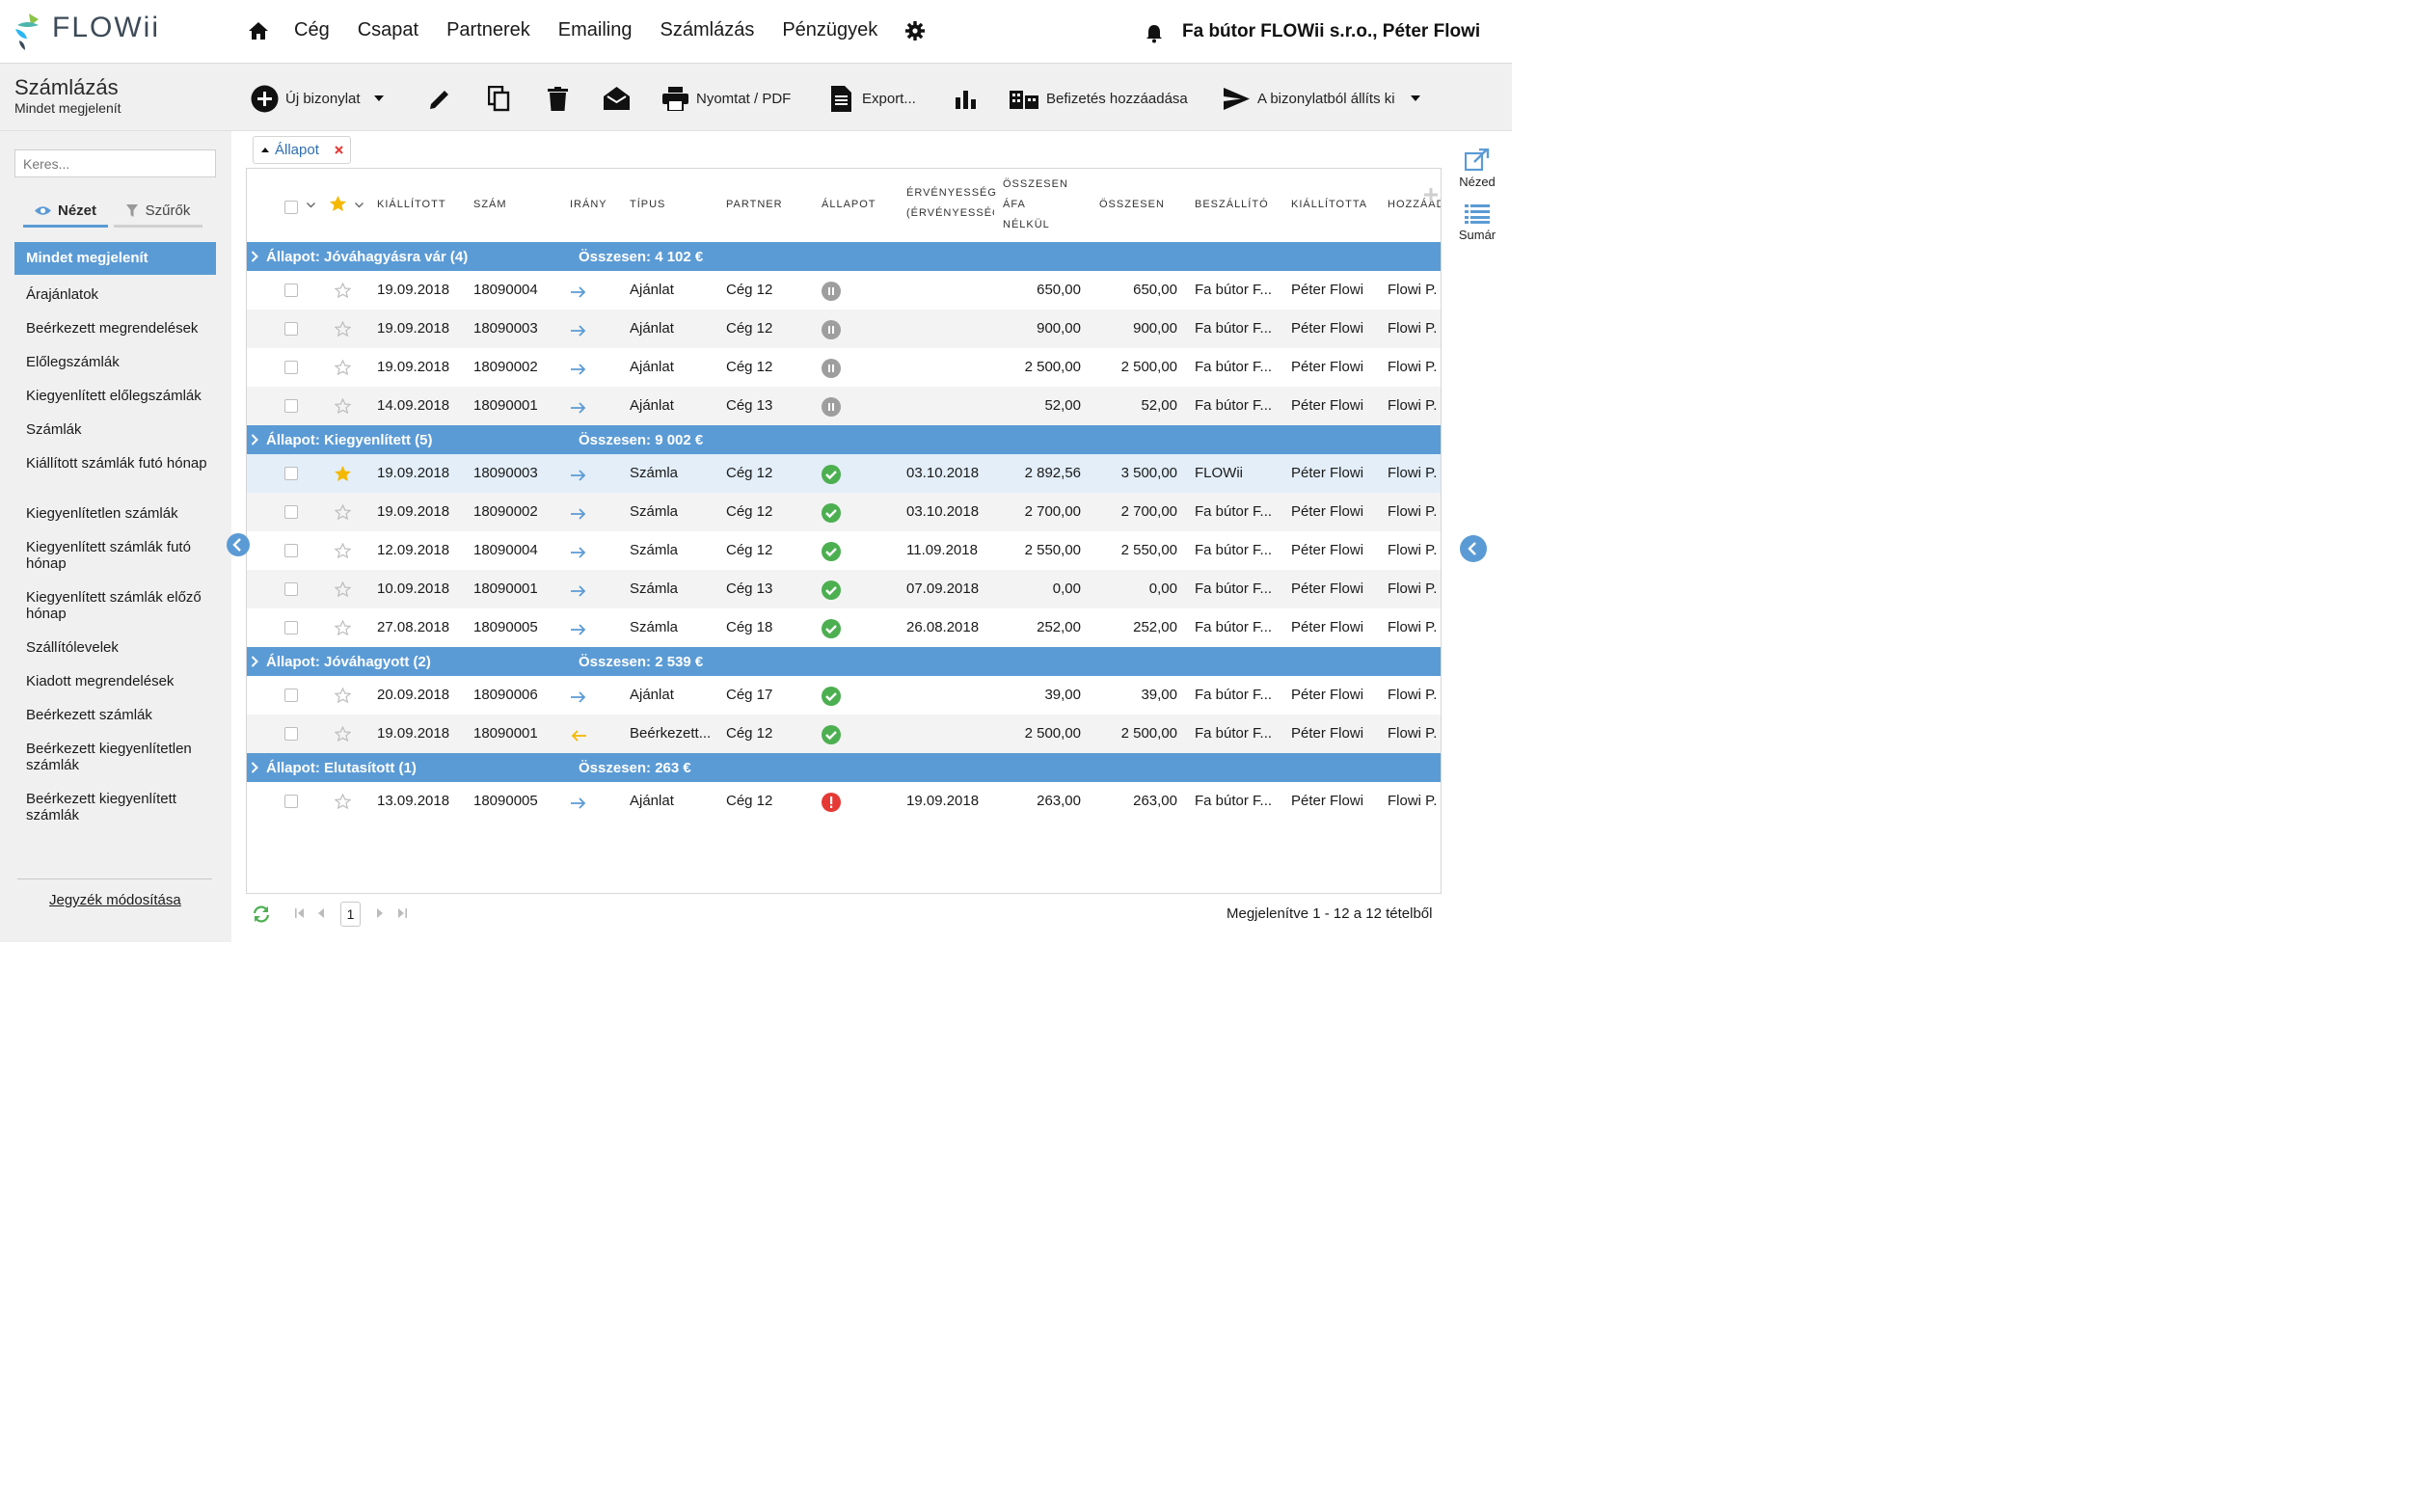 This screenshot has width=2426, height=1512. Describe the element at coordinates (726, 98) in the screenshot. I see `print-pdf-button: Nyomtat / PDF` at that location.